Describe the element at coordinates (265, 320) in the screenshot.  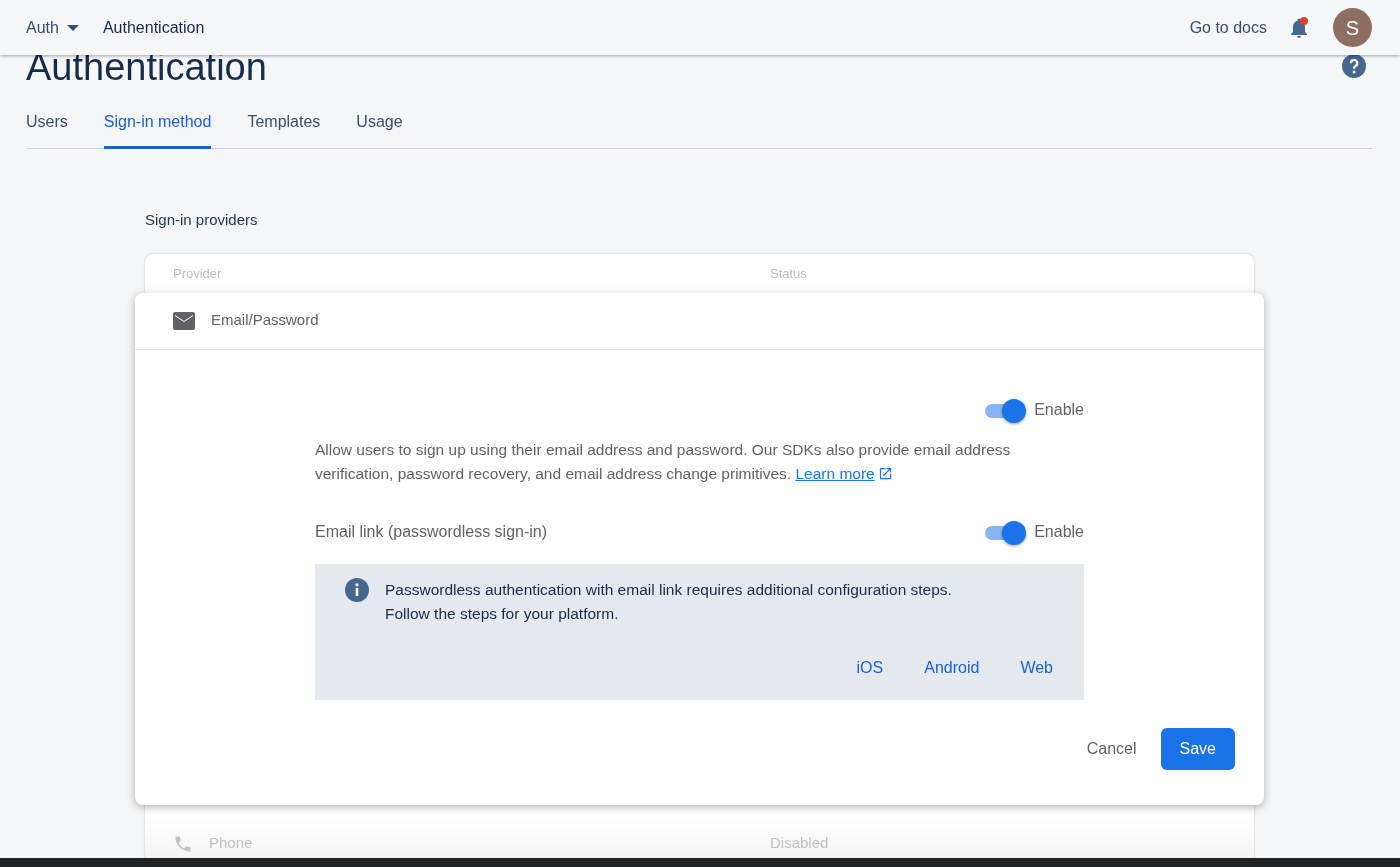
I see `provider-name: Email/Password` at that location.